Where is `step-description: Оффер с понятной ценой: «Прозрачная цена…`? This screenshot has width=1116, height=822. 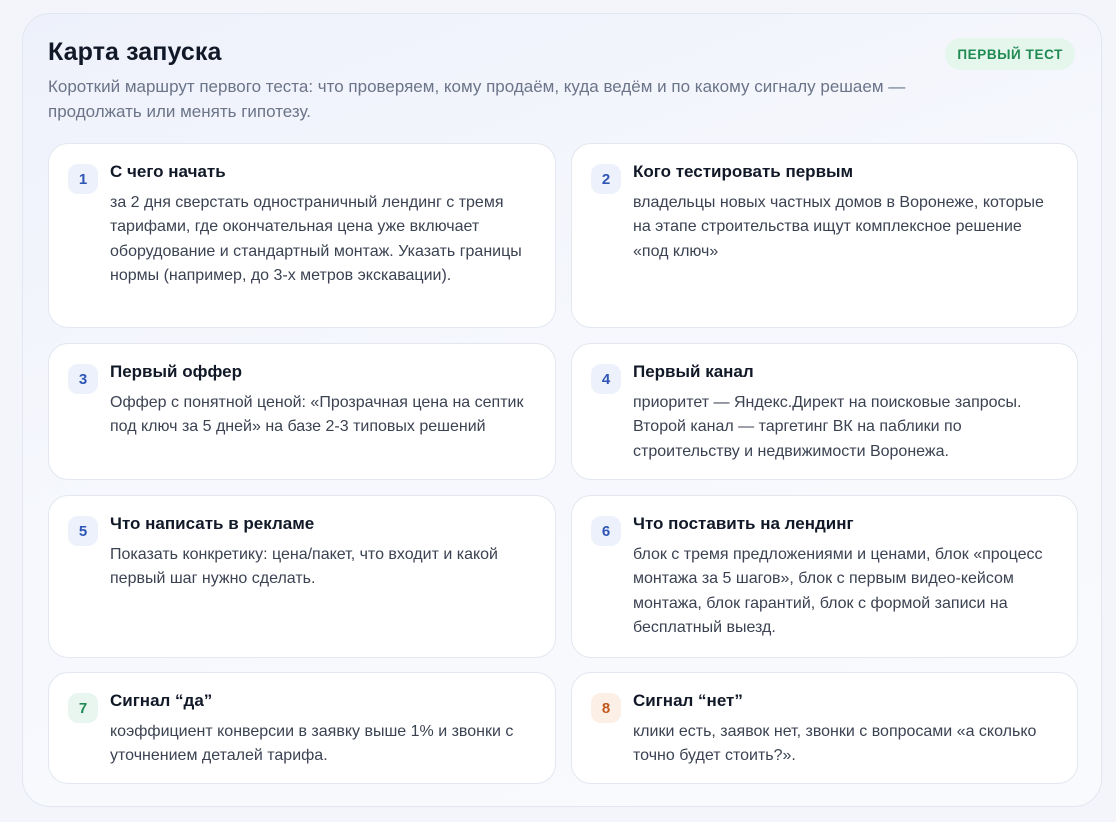 step-description: Оффер с понятной ценой: «Прозрачная цена… is located at coordinates (317, 415).